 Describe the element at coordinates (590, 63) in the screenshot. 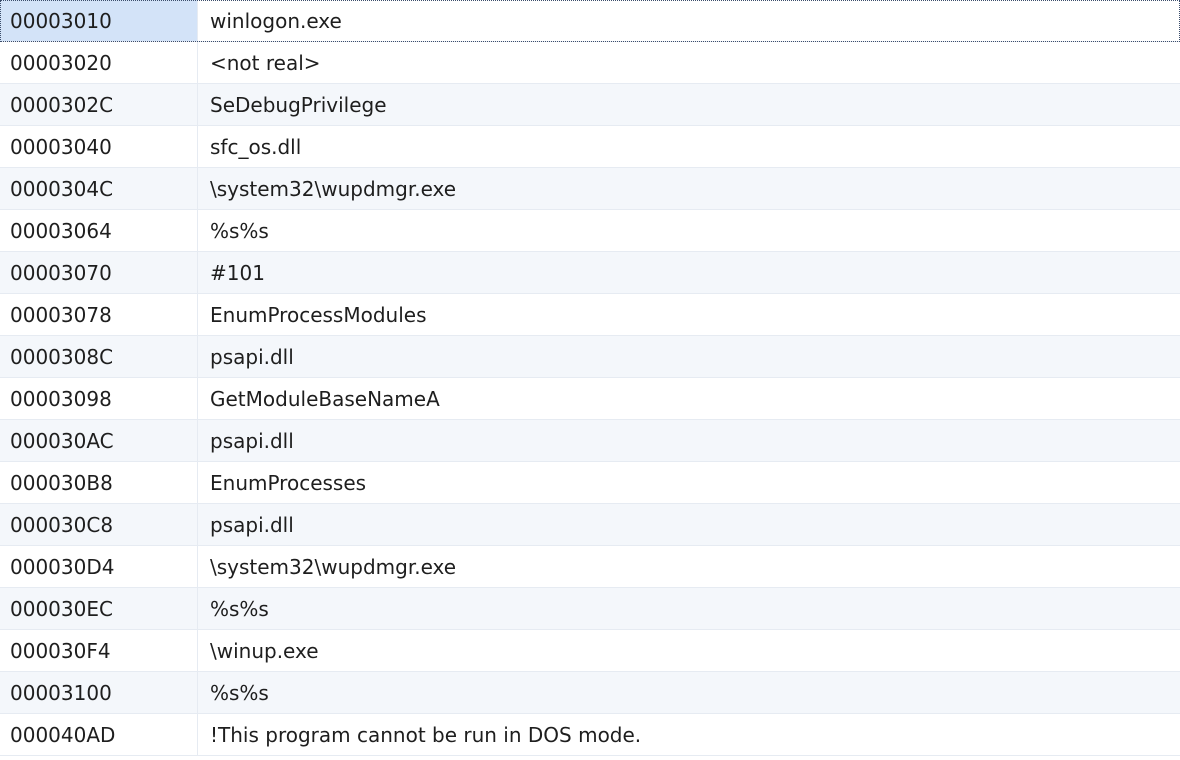

I see `list-row: 00003020 <not real>` at that location.